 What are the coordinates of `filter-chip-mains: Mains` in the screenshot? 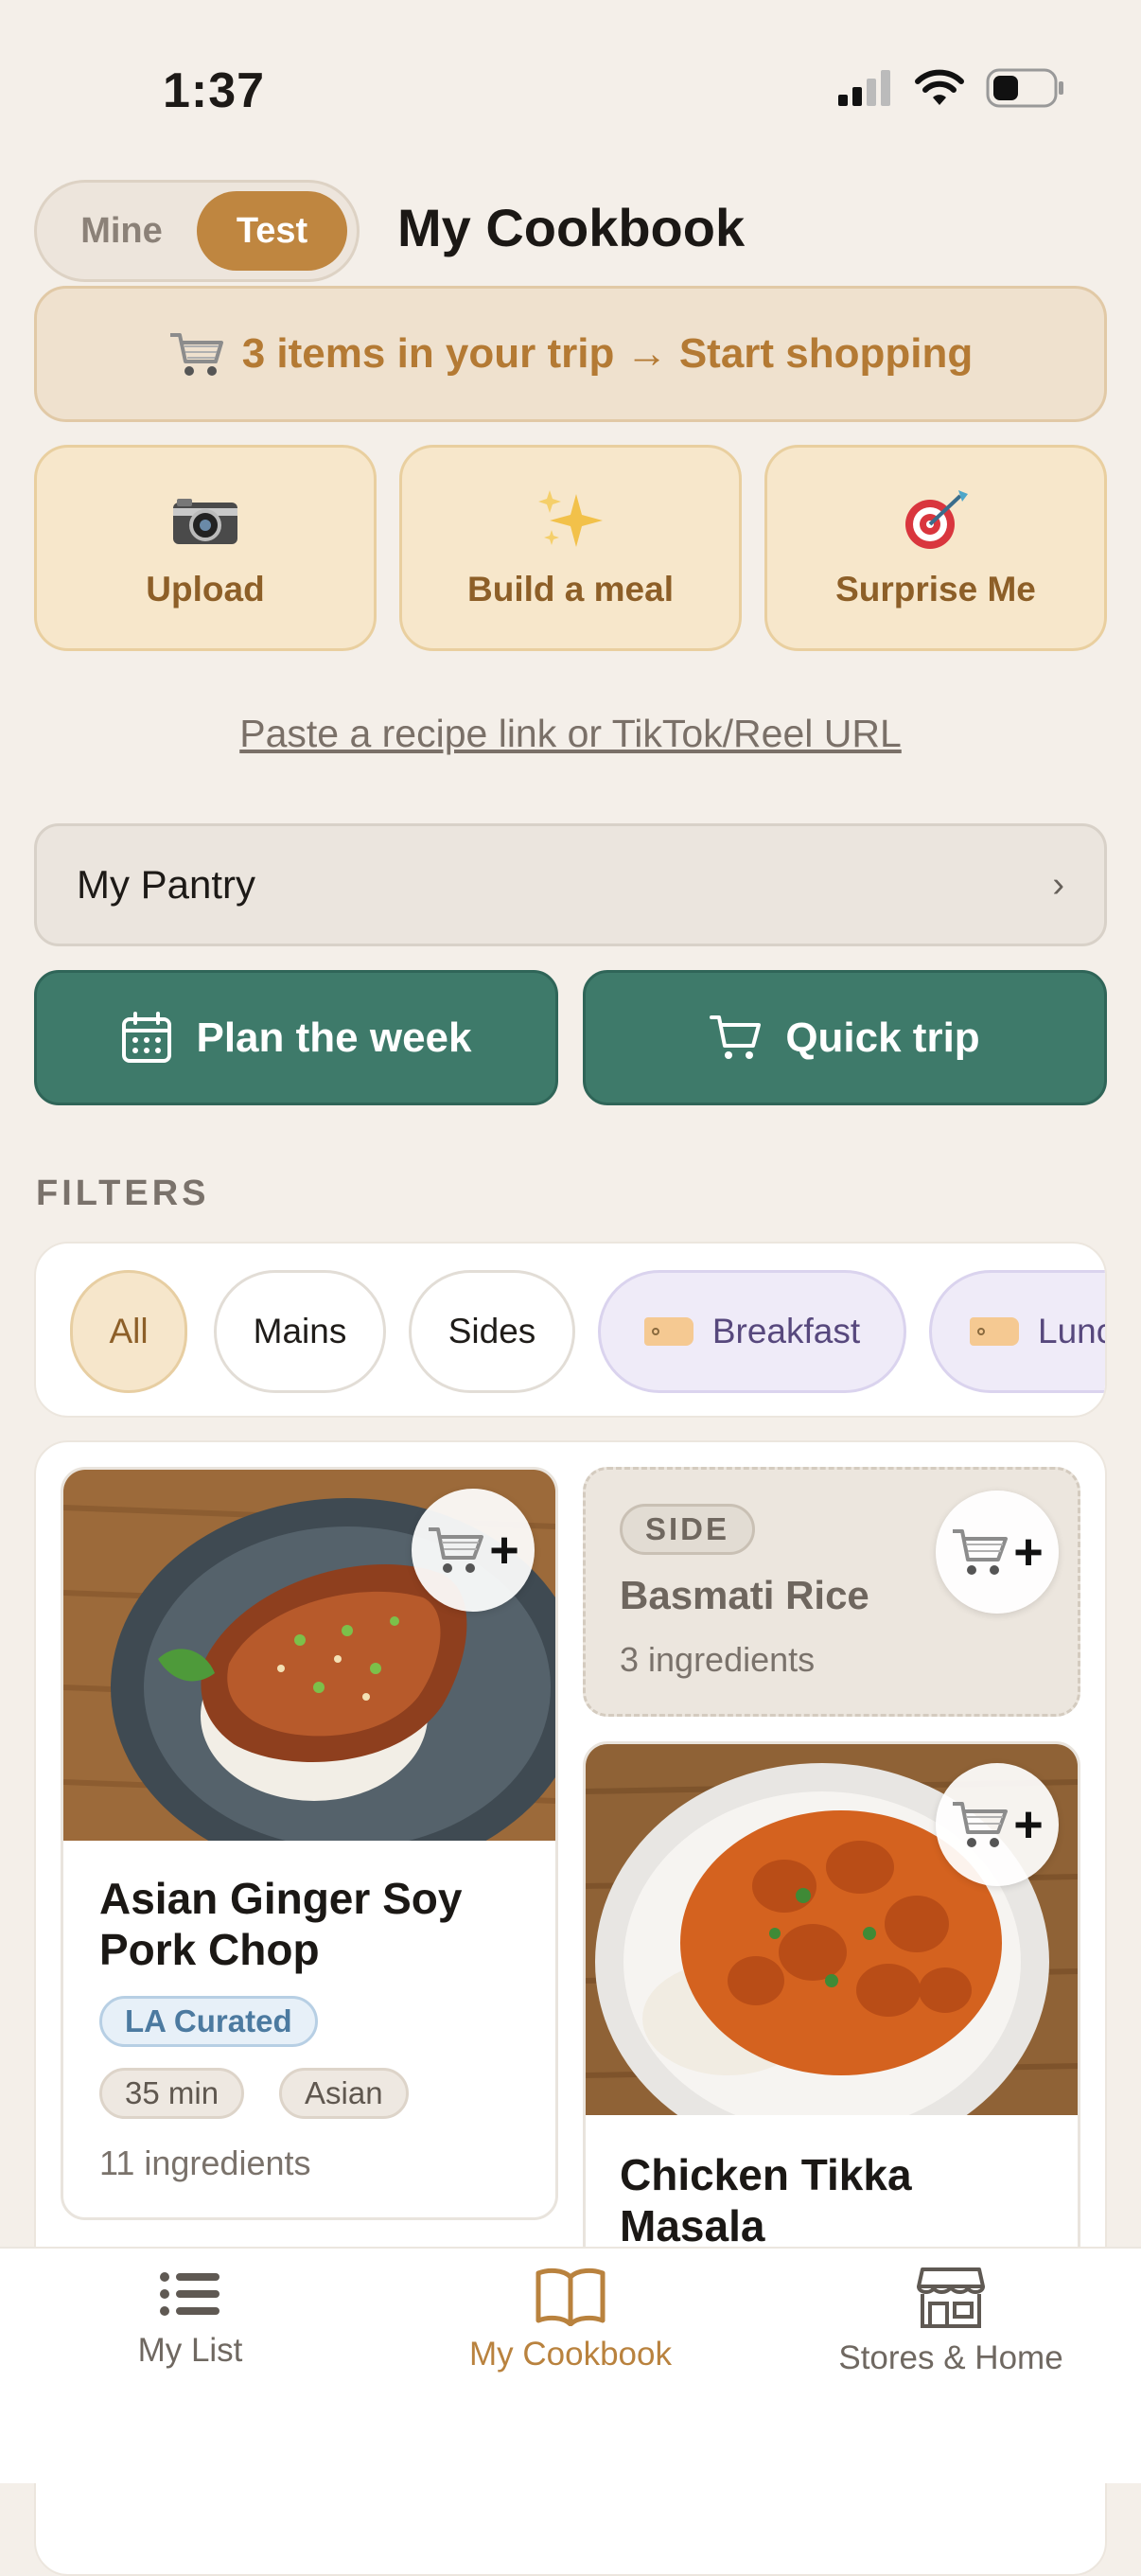 It's located at (300, 1331).